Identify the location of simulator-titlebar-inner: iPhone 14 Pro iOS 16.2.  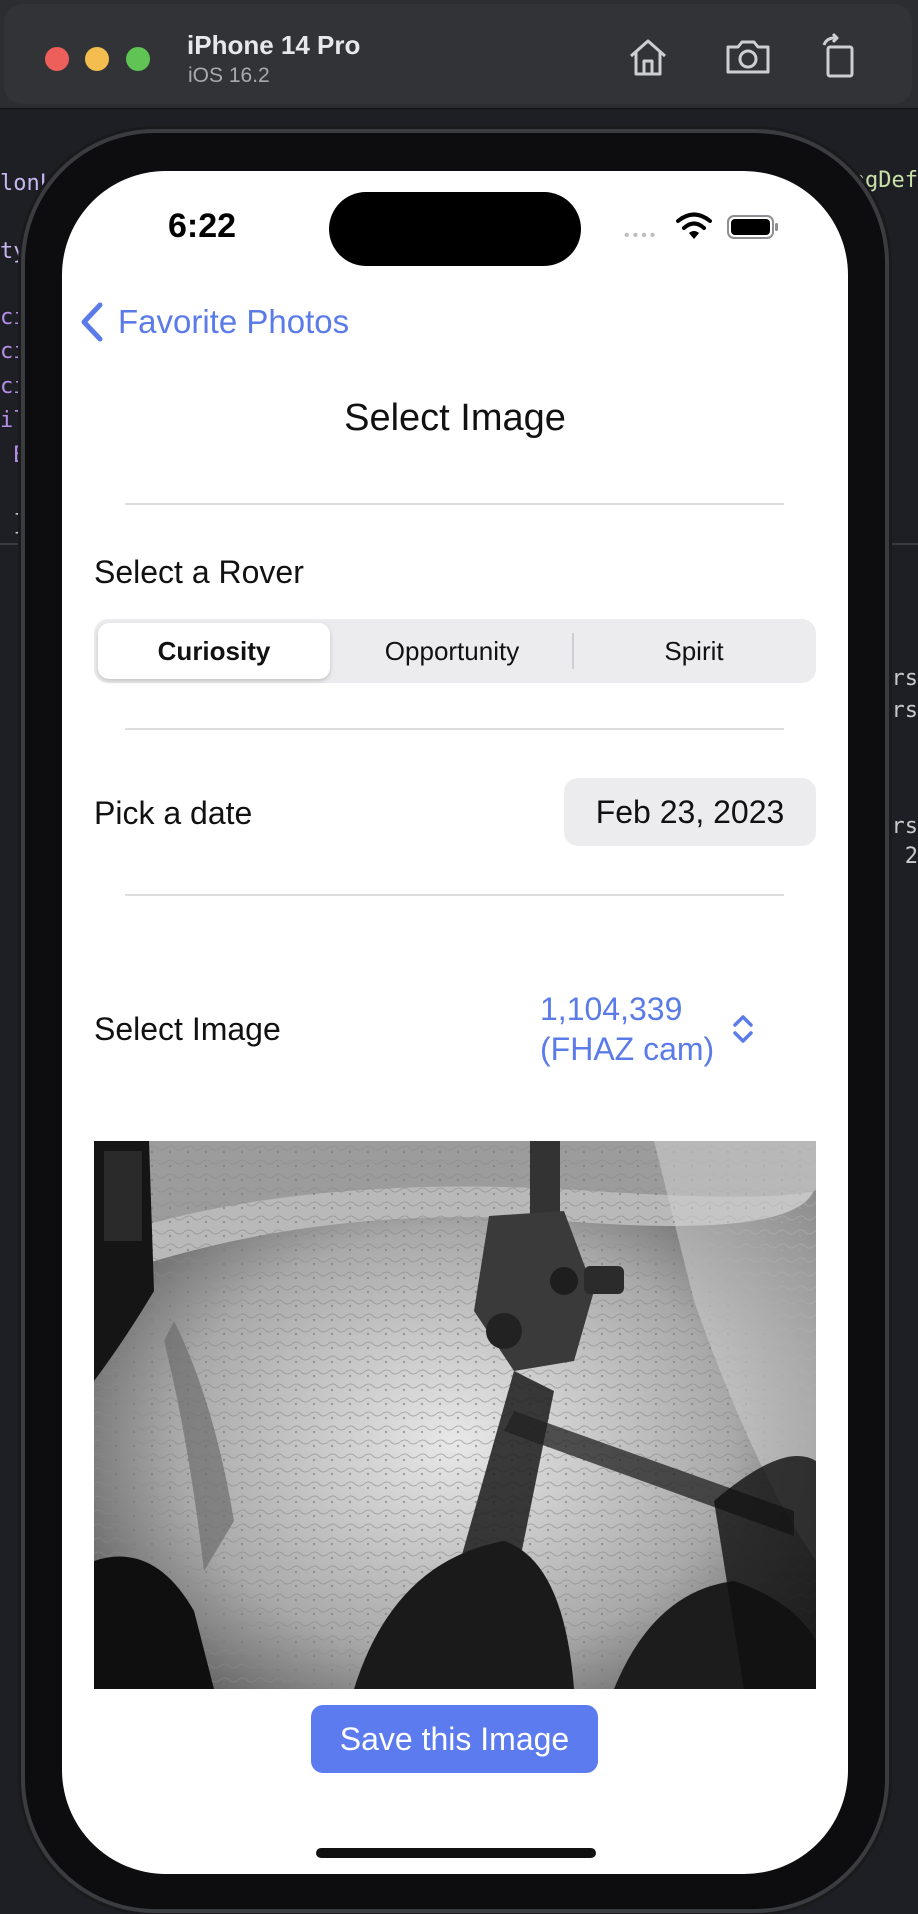
(458, 54).